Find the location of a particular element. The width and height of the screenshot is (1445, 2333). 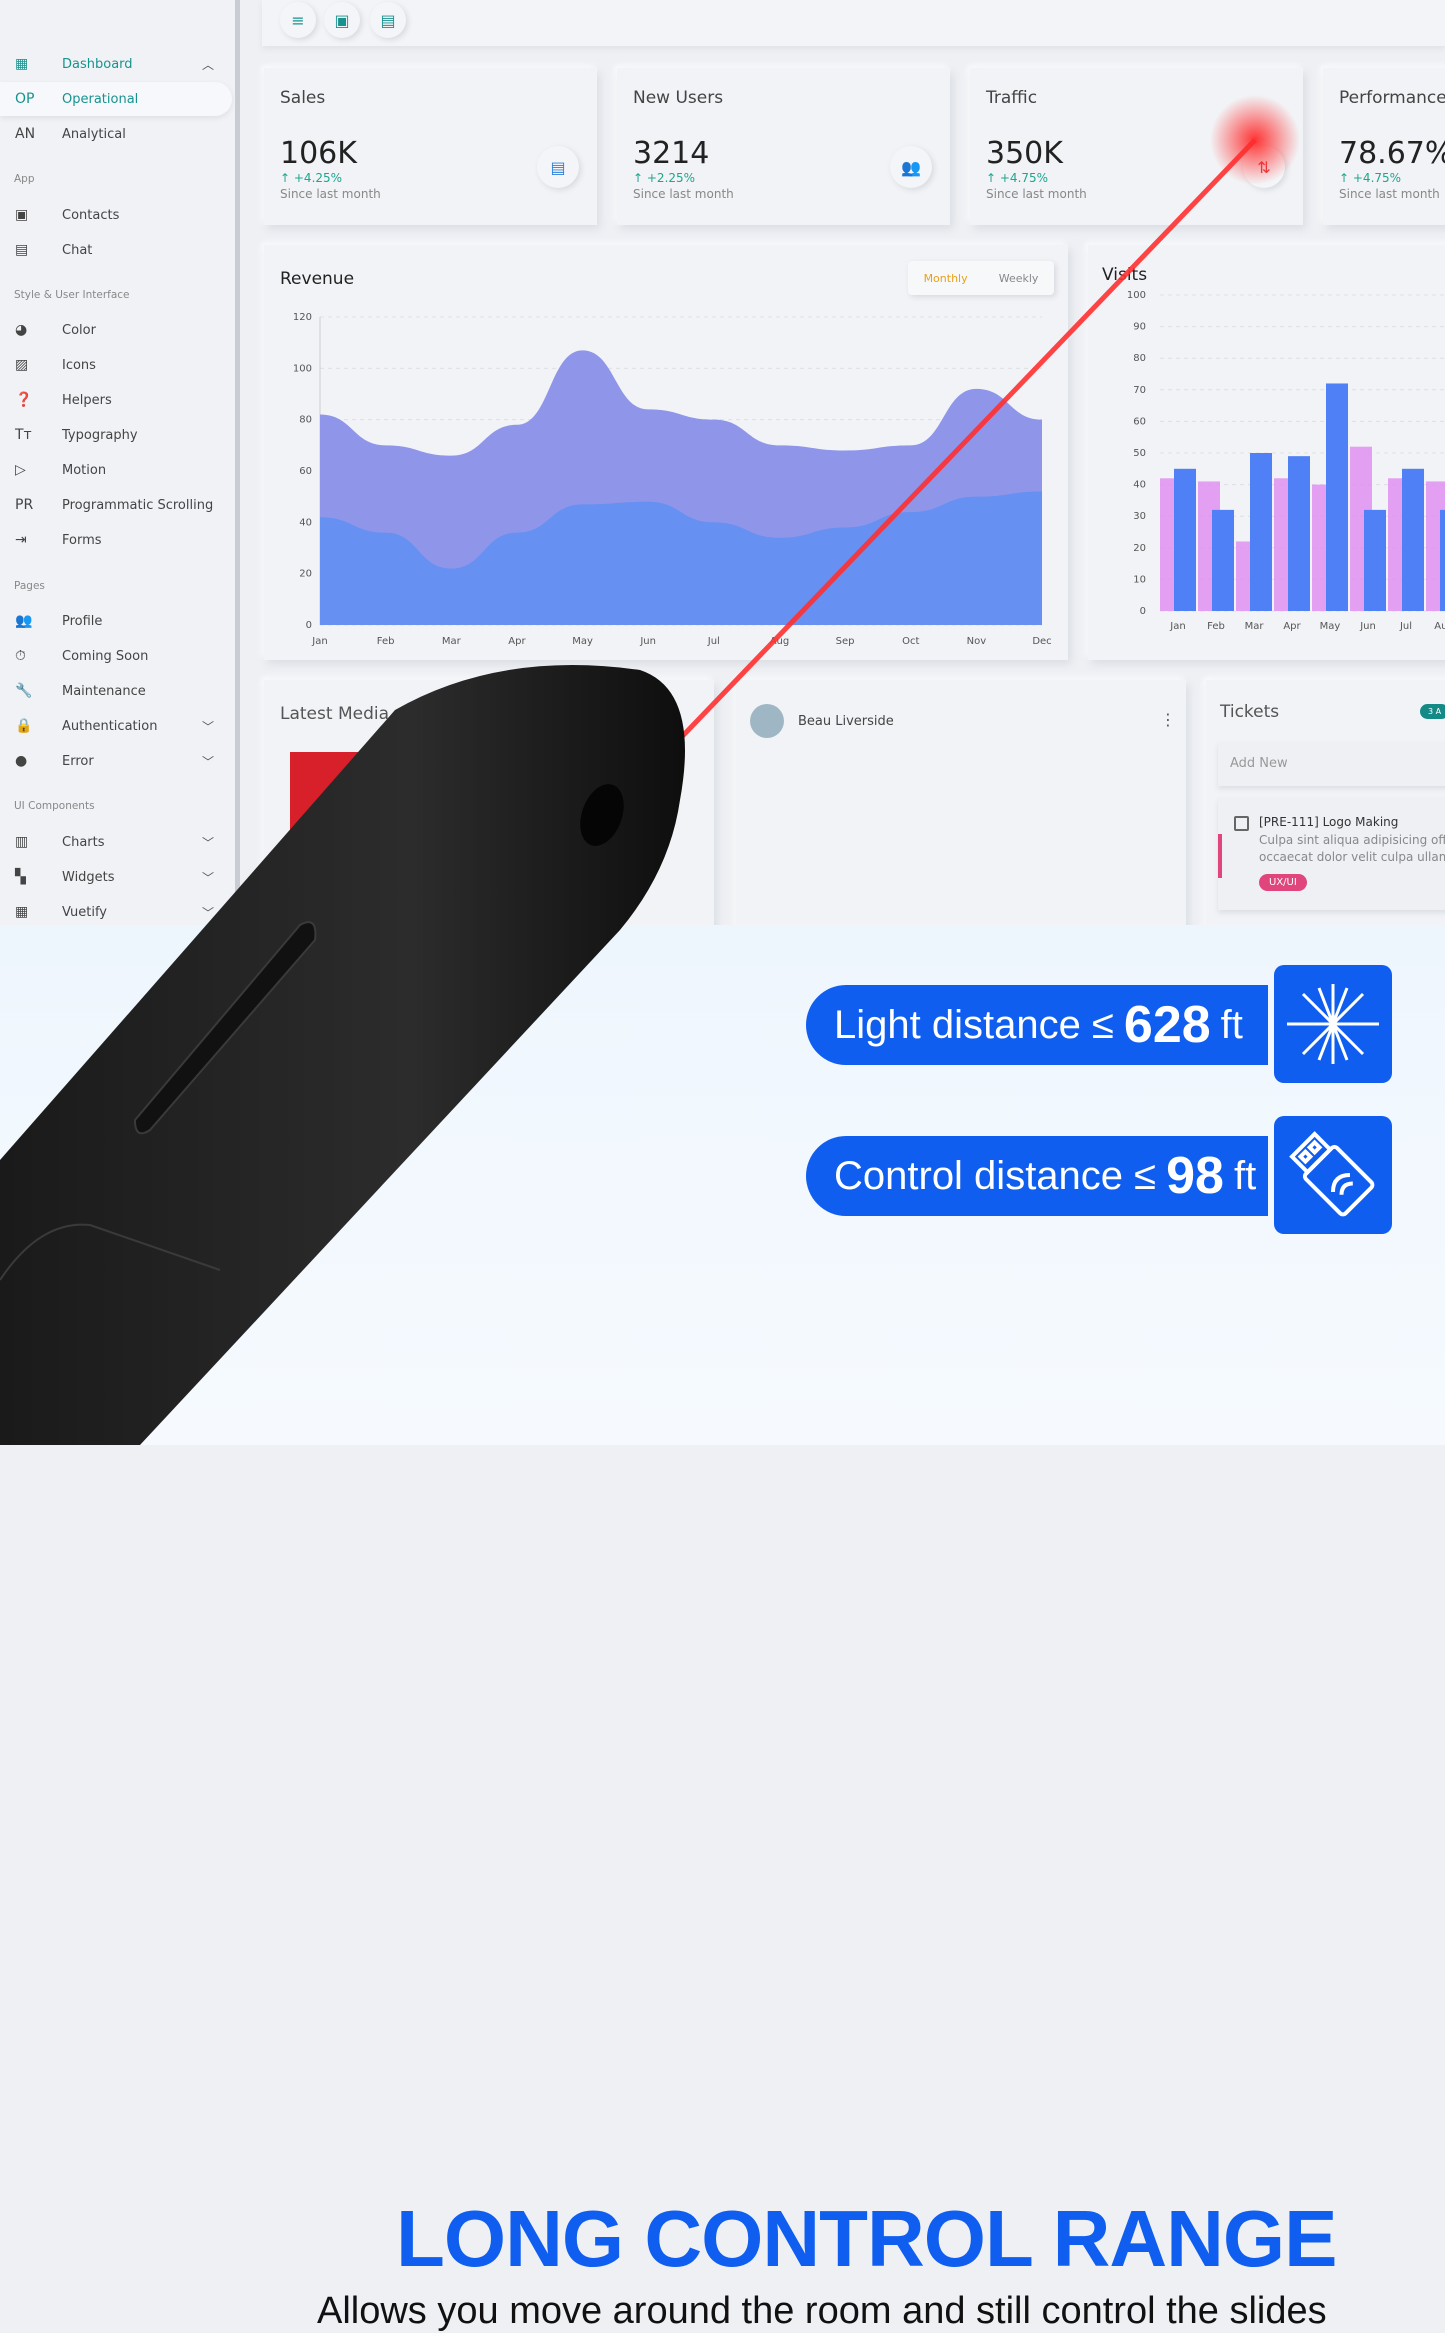

laser-dot is located at coordinates (1255, 140).